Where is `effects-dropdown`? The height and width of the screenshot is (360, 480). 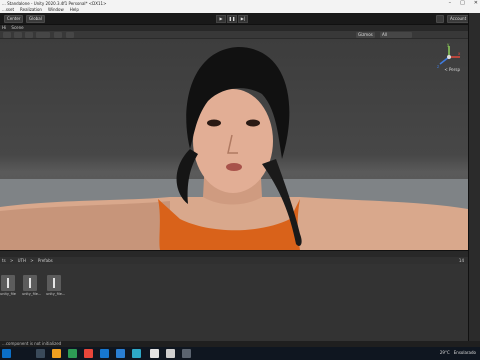
effects-dropdown is located at coordinates (43, 35).